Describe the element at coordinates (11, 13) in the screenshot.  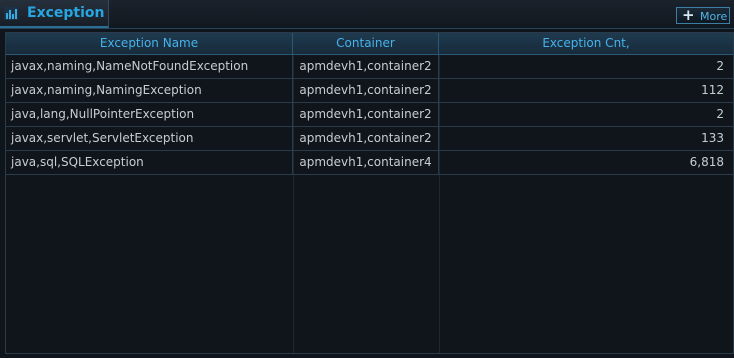
I see `bar-chart-icon` at that location.